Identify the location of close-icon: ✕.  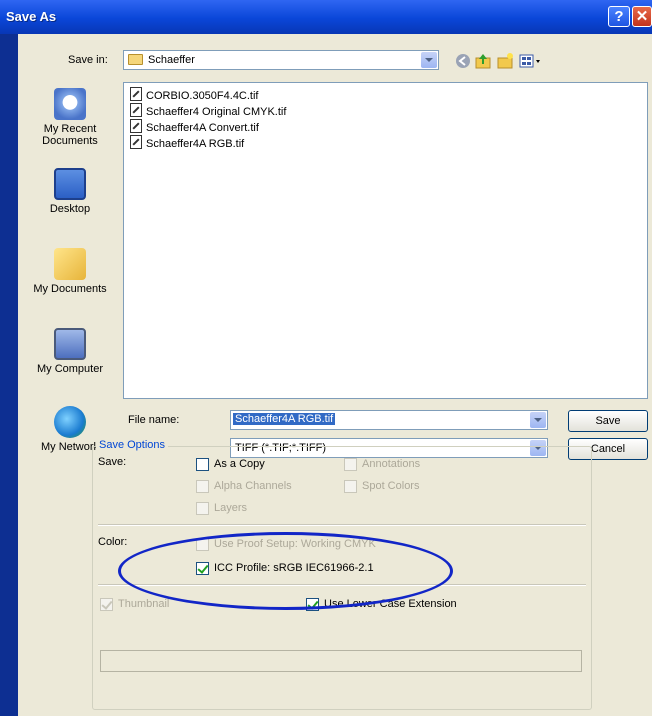
(642, 16).